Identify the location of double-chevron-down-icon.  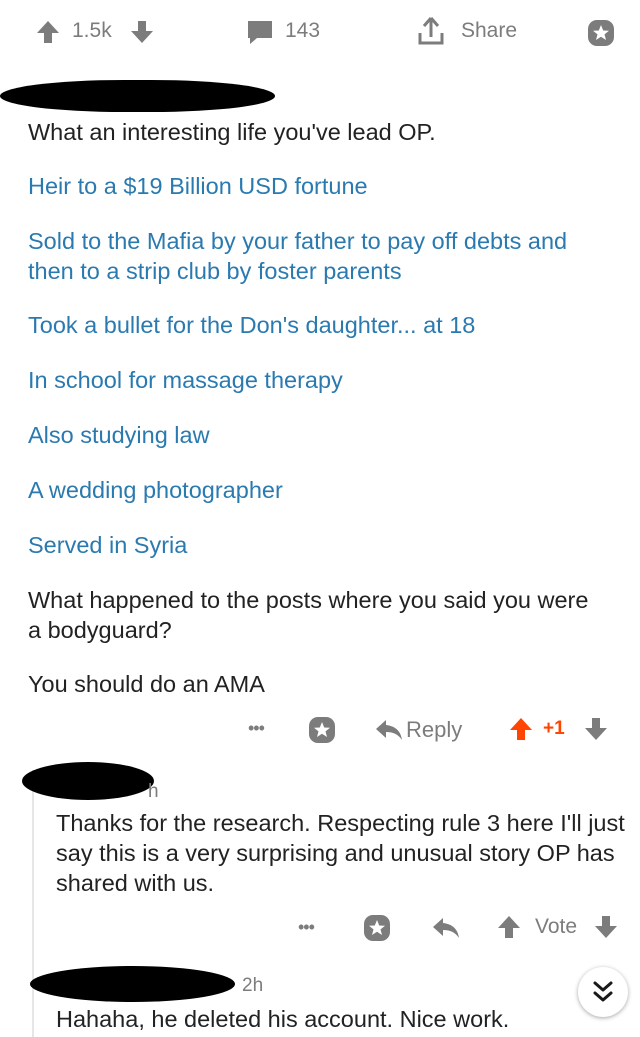
(603, 992).